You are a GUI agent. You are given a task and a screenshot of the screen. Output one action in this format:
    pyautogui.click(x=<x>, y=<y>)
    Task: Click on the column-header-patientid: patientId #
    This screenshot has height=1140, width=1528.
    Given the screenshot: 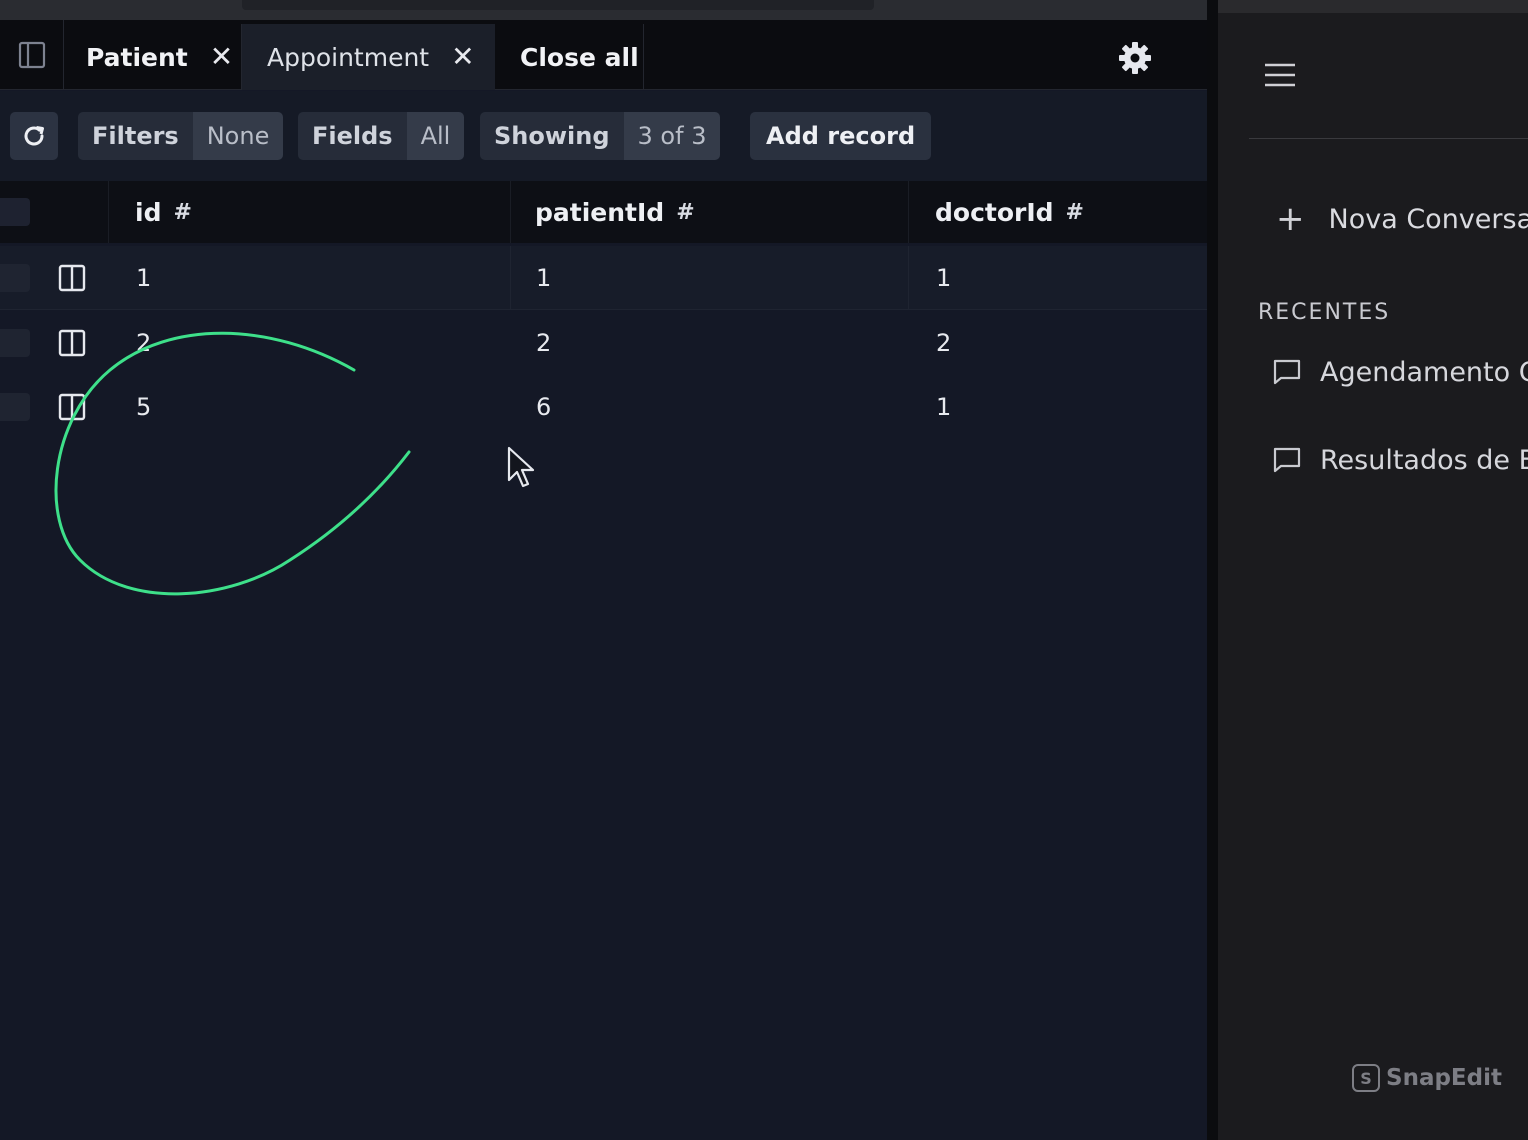 What is the action you would take?
    pyautogui.click(x=709, y=212)
    